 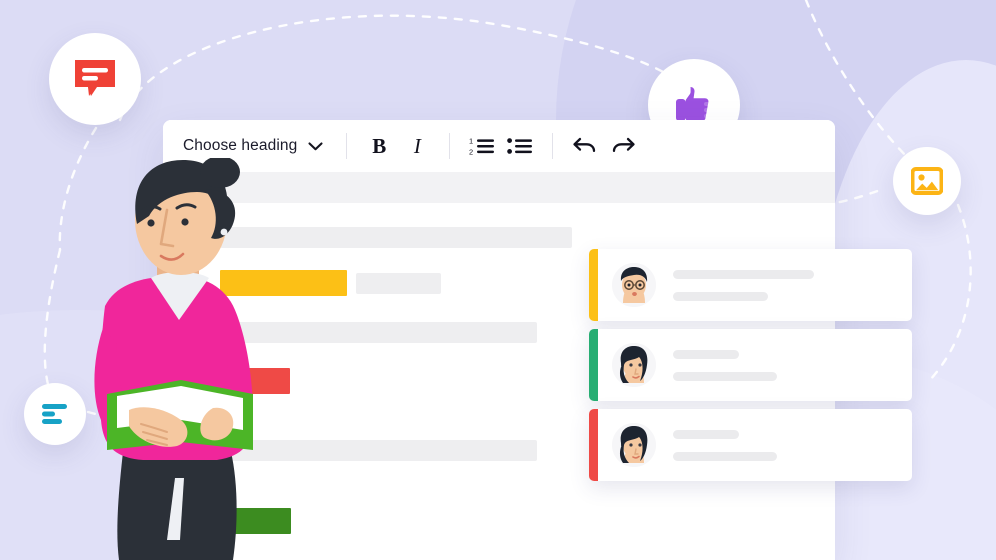 I want to click on redo-arrow-icon, so click(x=624, y=145).